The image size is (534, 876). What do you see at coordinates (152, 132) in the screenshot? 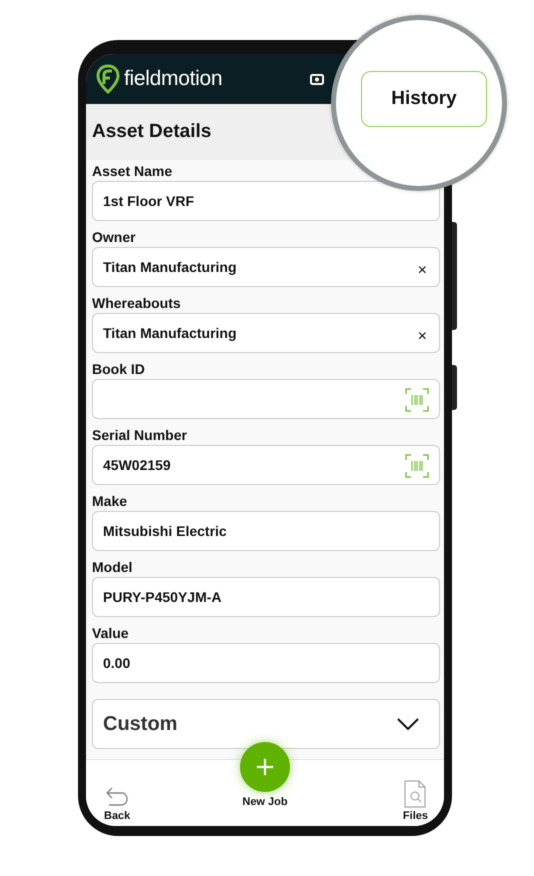
I see `section-title: Asset Details` at bounding box center [152, 132].